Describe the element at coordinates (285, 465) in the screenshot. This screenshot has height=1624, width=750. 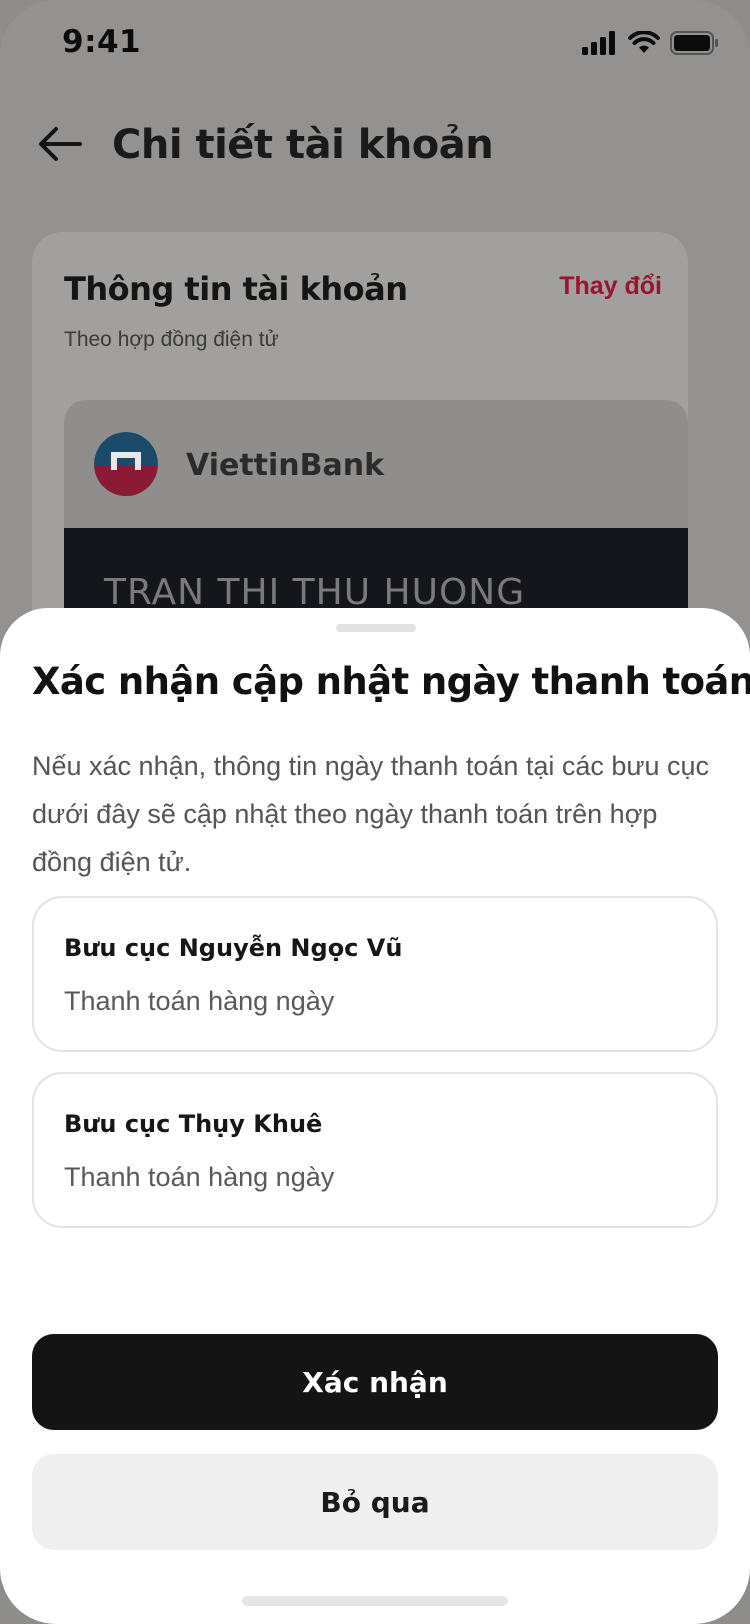
I see `bank-name: ViettinBank` at that location.